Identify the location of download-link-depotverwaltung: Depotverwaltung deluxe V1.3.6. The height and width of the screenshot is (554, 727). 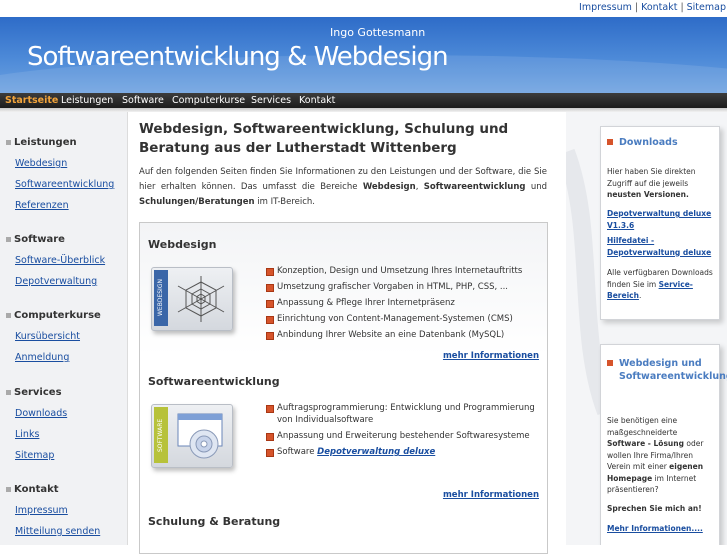
(661, 219).